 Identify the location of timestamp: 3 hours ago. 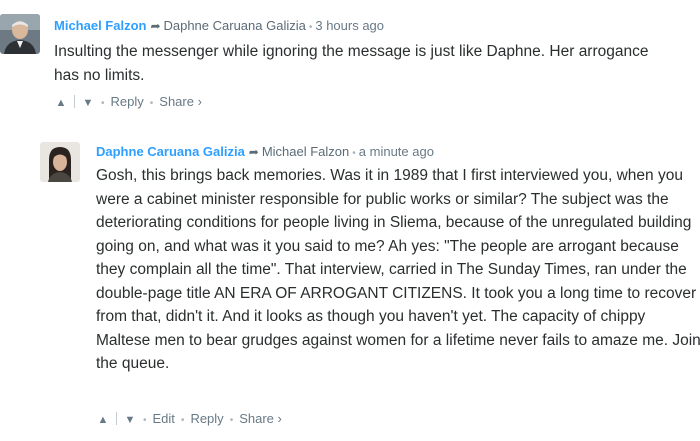
(349, 25).